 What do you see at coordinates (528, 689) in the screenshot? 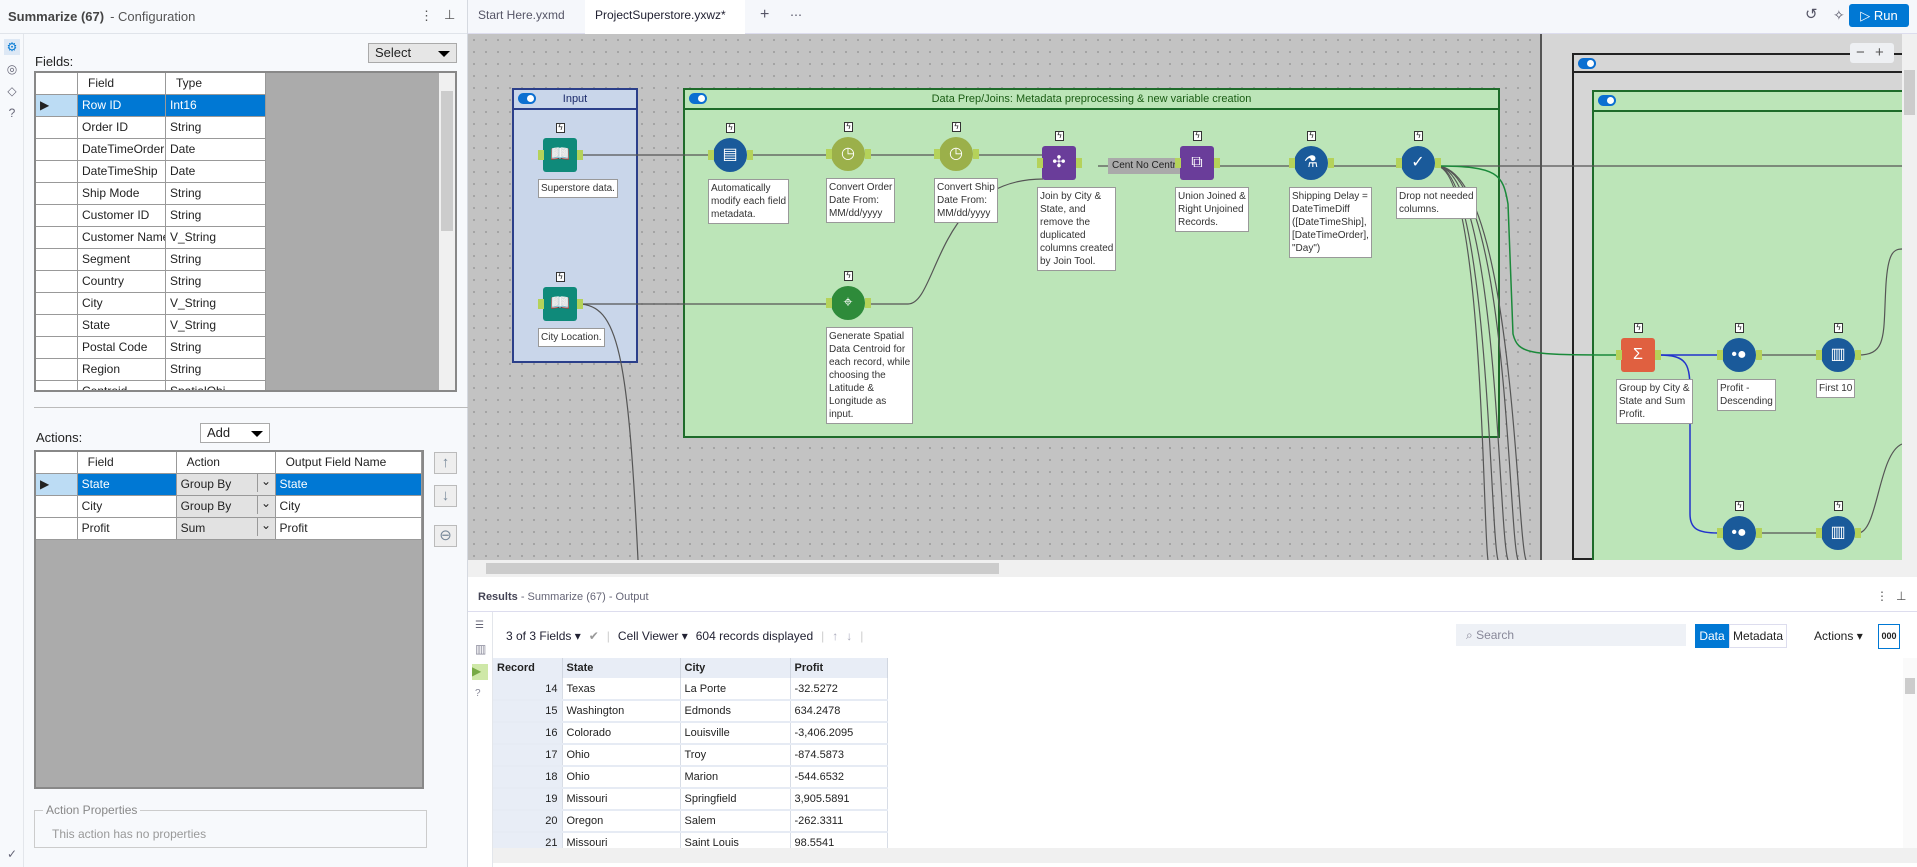
I see `cell: 14` at bounding box center [528, 689].